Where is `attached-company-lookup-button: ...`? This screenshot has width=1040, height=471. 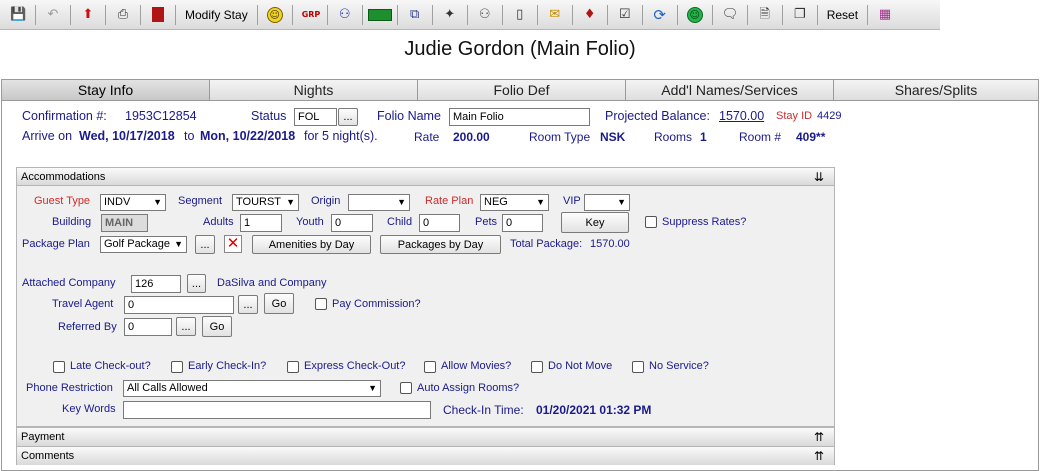
attached-company-lookup-button: ... is located at coordinates (196, 283).